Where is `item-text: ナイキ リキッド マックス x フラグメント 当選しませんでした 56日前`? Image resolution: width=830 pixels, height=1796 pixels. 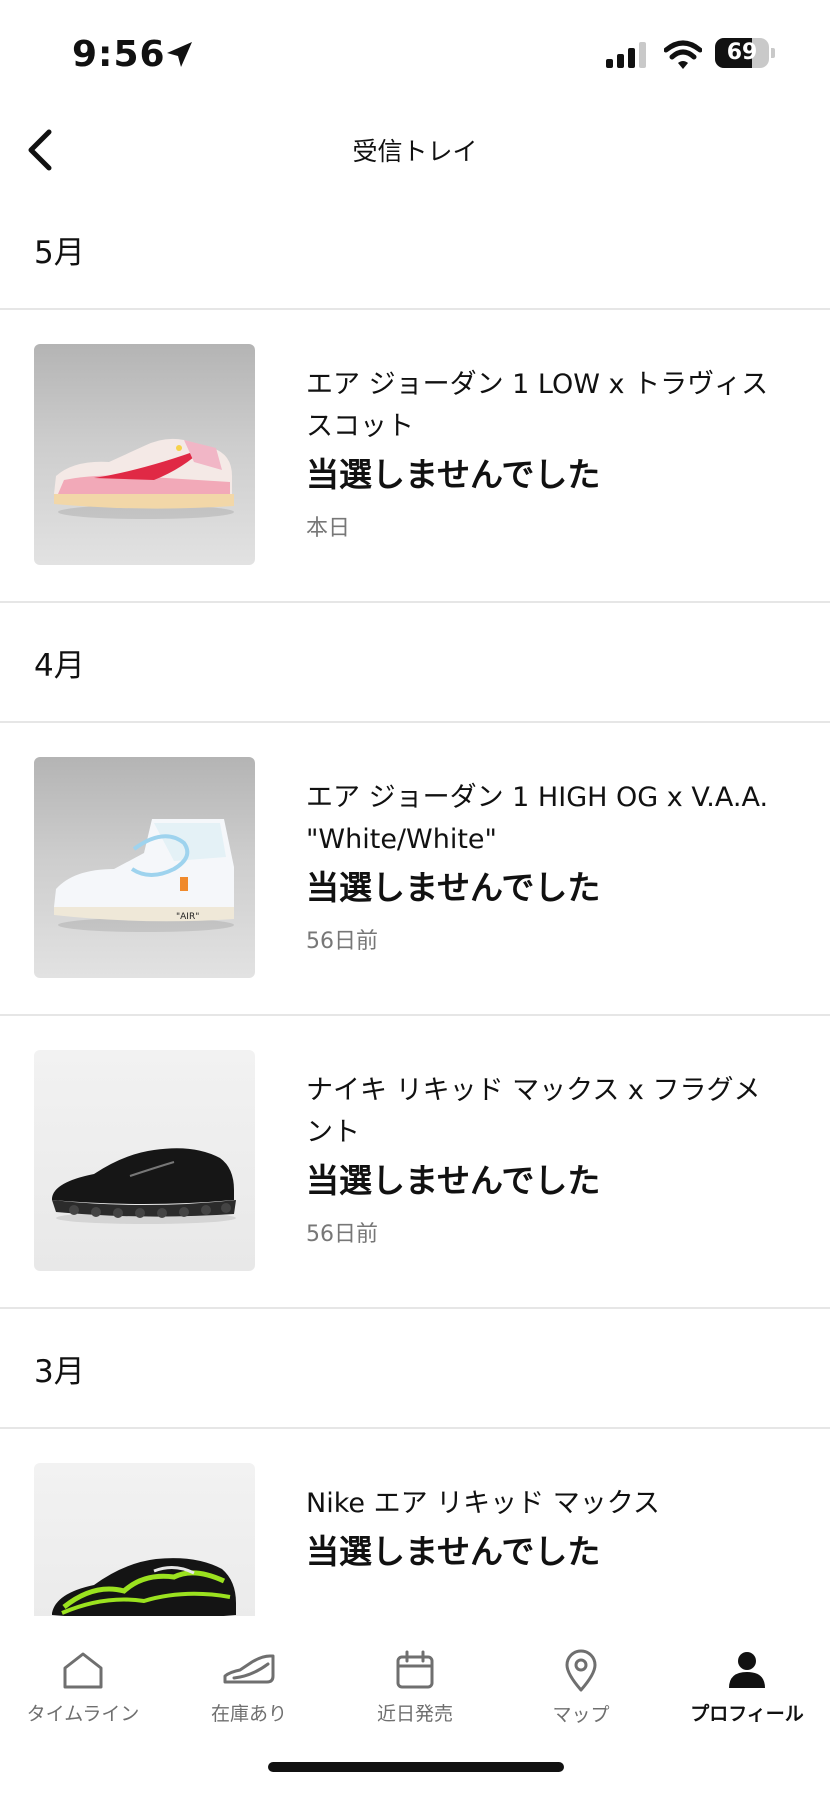
item-text: ナイキ リキッド マックス x フラグメント 当選しませんでした 56日前 is located at coordinates (541, 1159).